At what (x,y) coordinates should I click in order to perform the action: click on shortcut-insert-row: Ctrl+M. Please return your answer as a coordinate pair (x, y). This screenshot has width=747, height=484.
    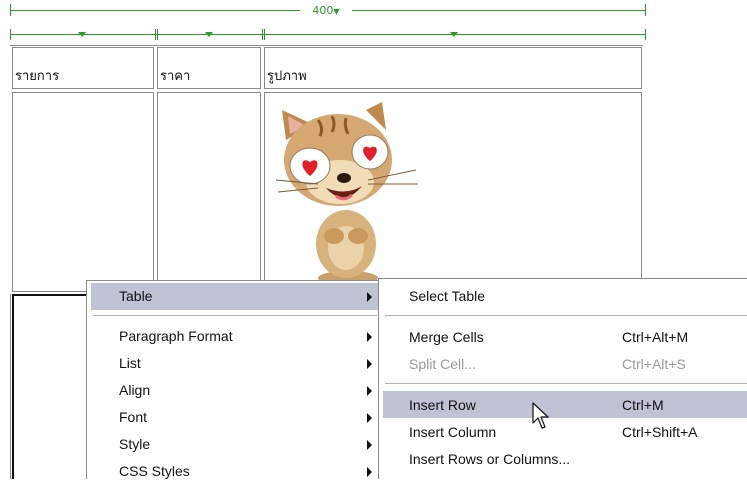
    Looking at the image, I should click on (643, 405).